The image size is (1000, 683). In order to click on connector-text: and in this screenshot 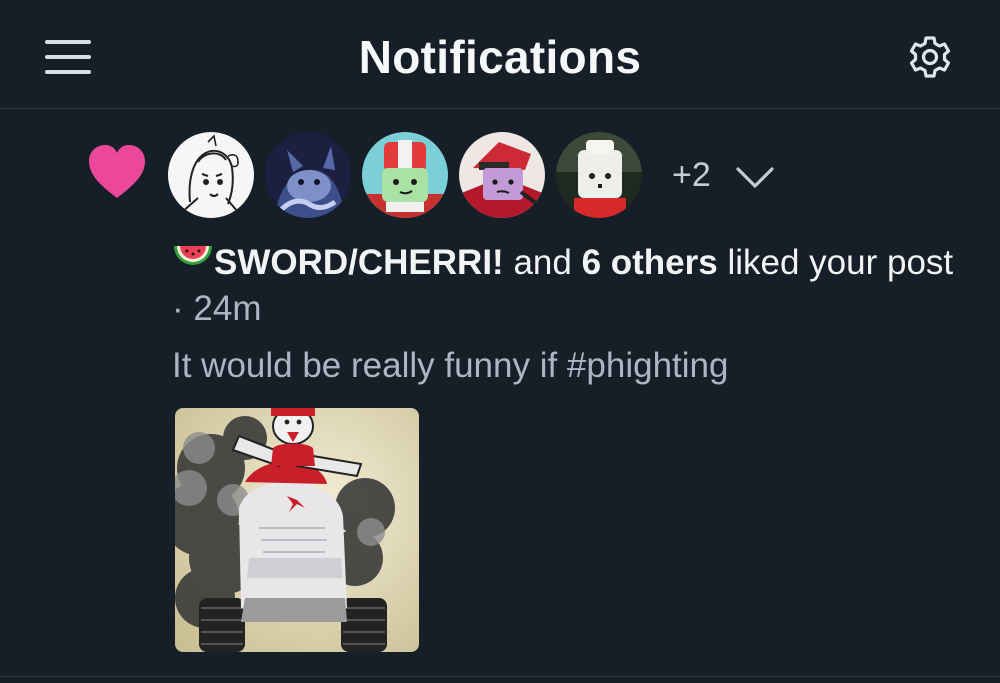, I will do `click(542, 262)`.